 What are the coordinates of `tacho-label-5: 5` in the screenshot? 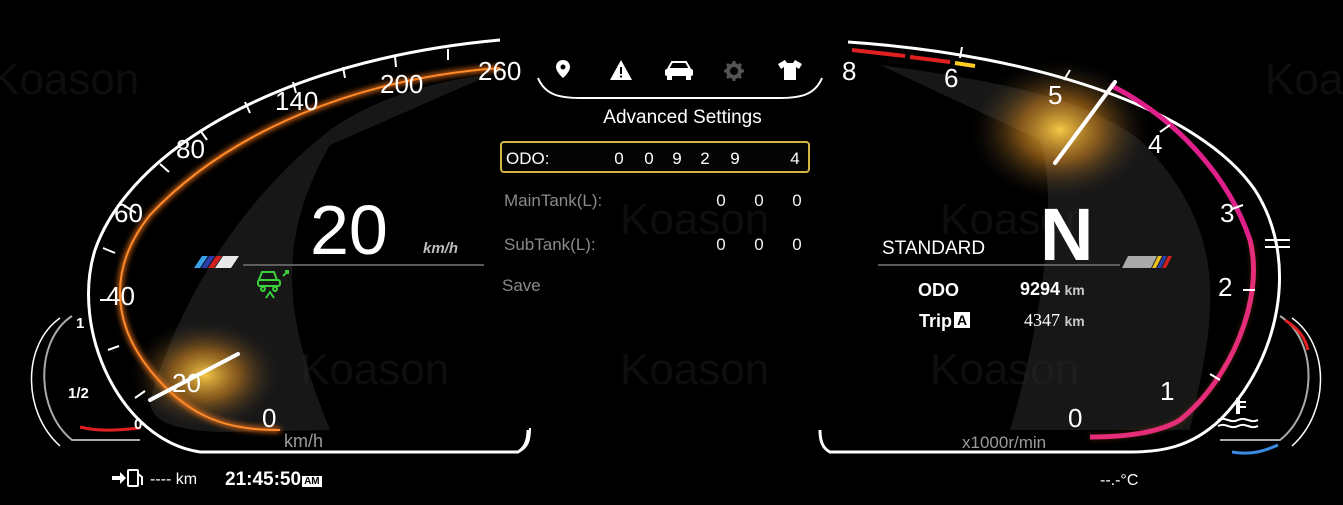 It's located at (1055, 95).